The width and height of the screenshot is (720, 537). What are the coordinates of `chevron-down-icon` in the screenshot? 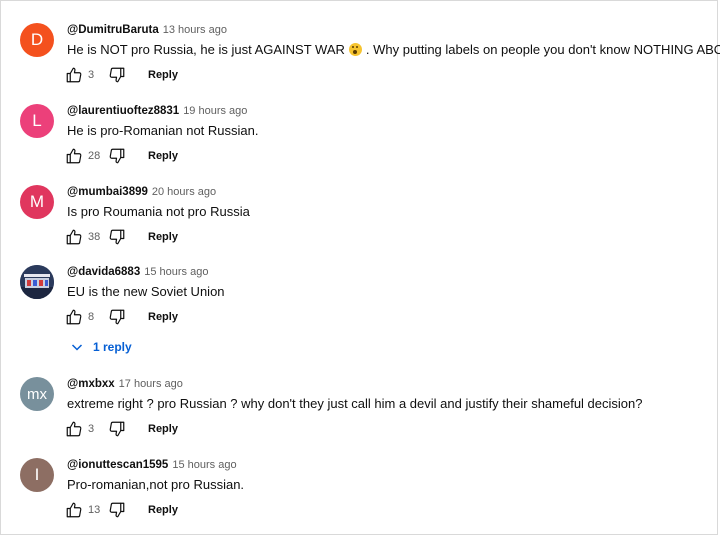 It's located at (77, 347).